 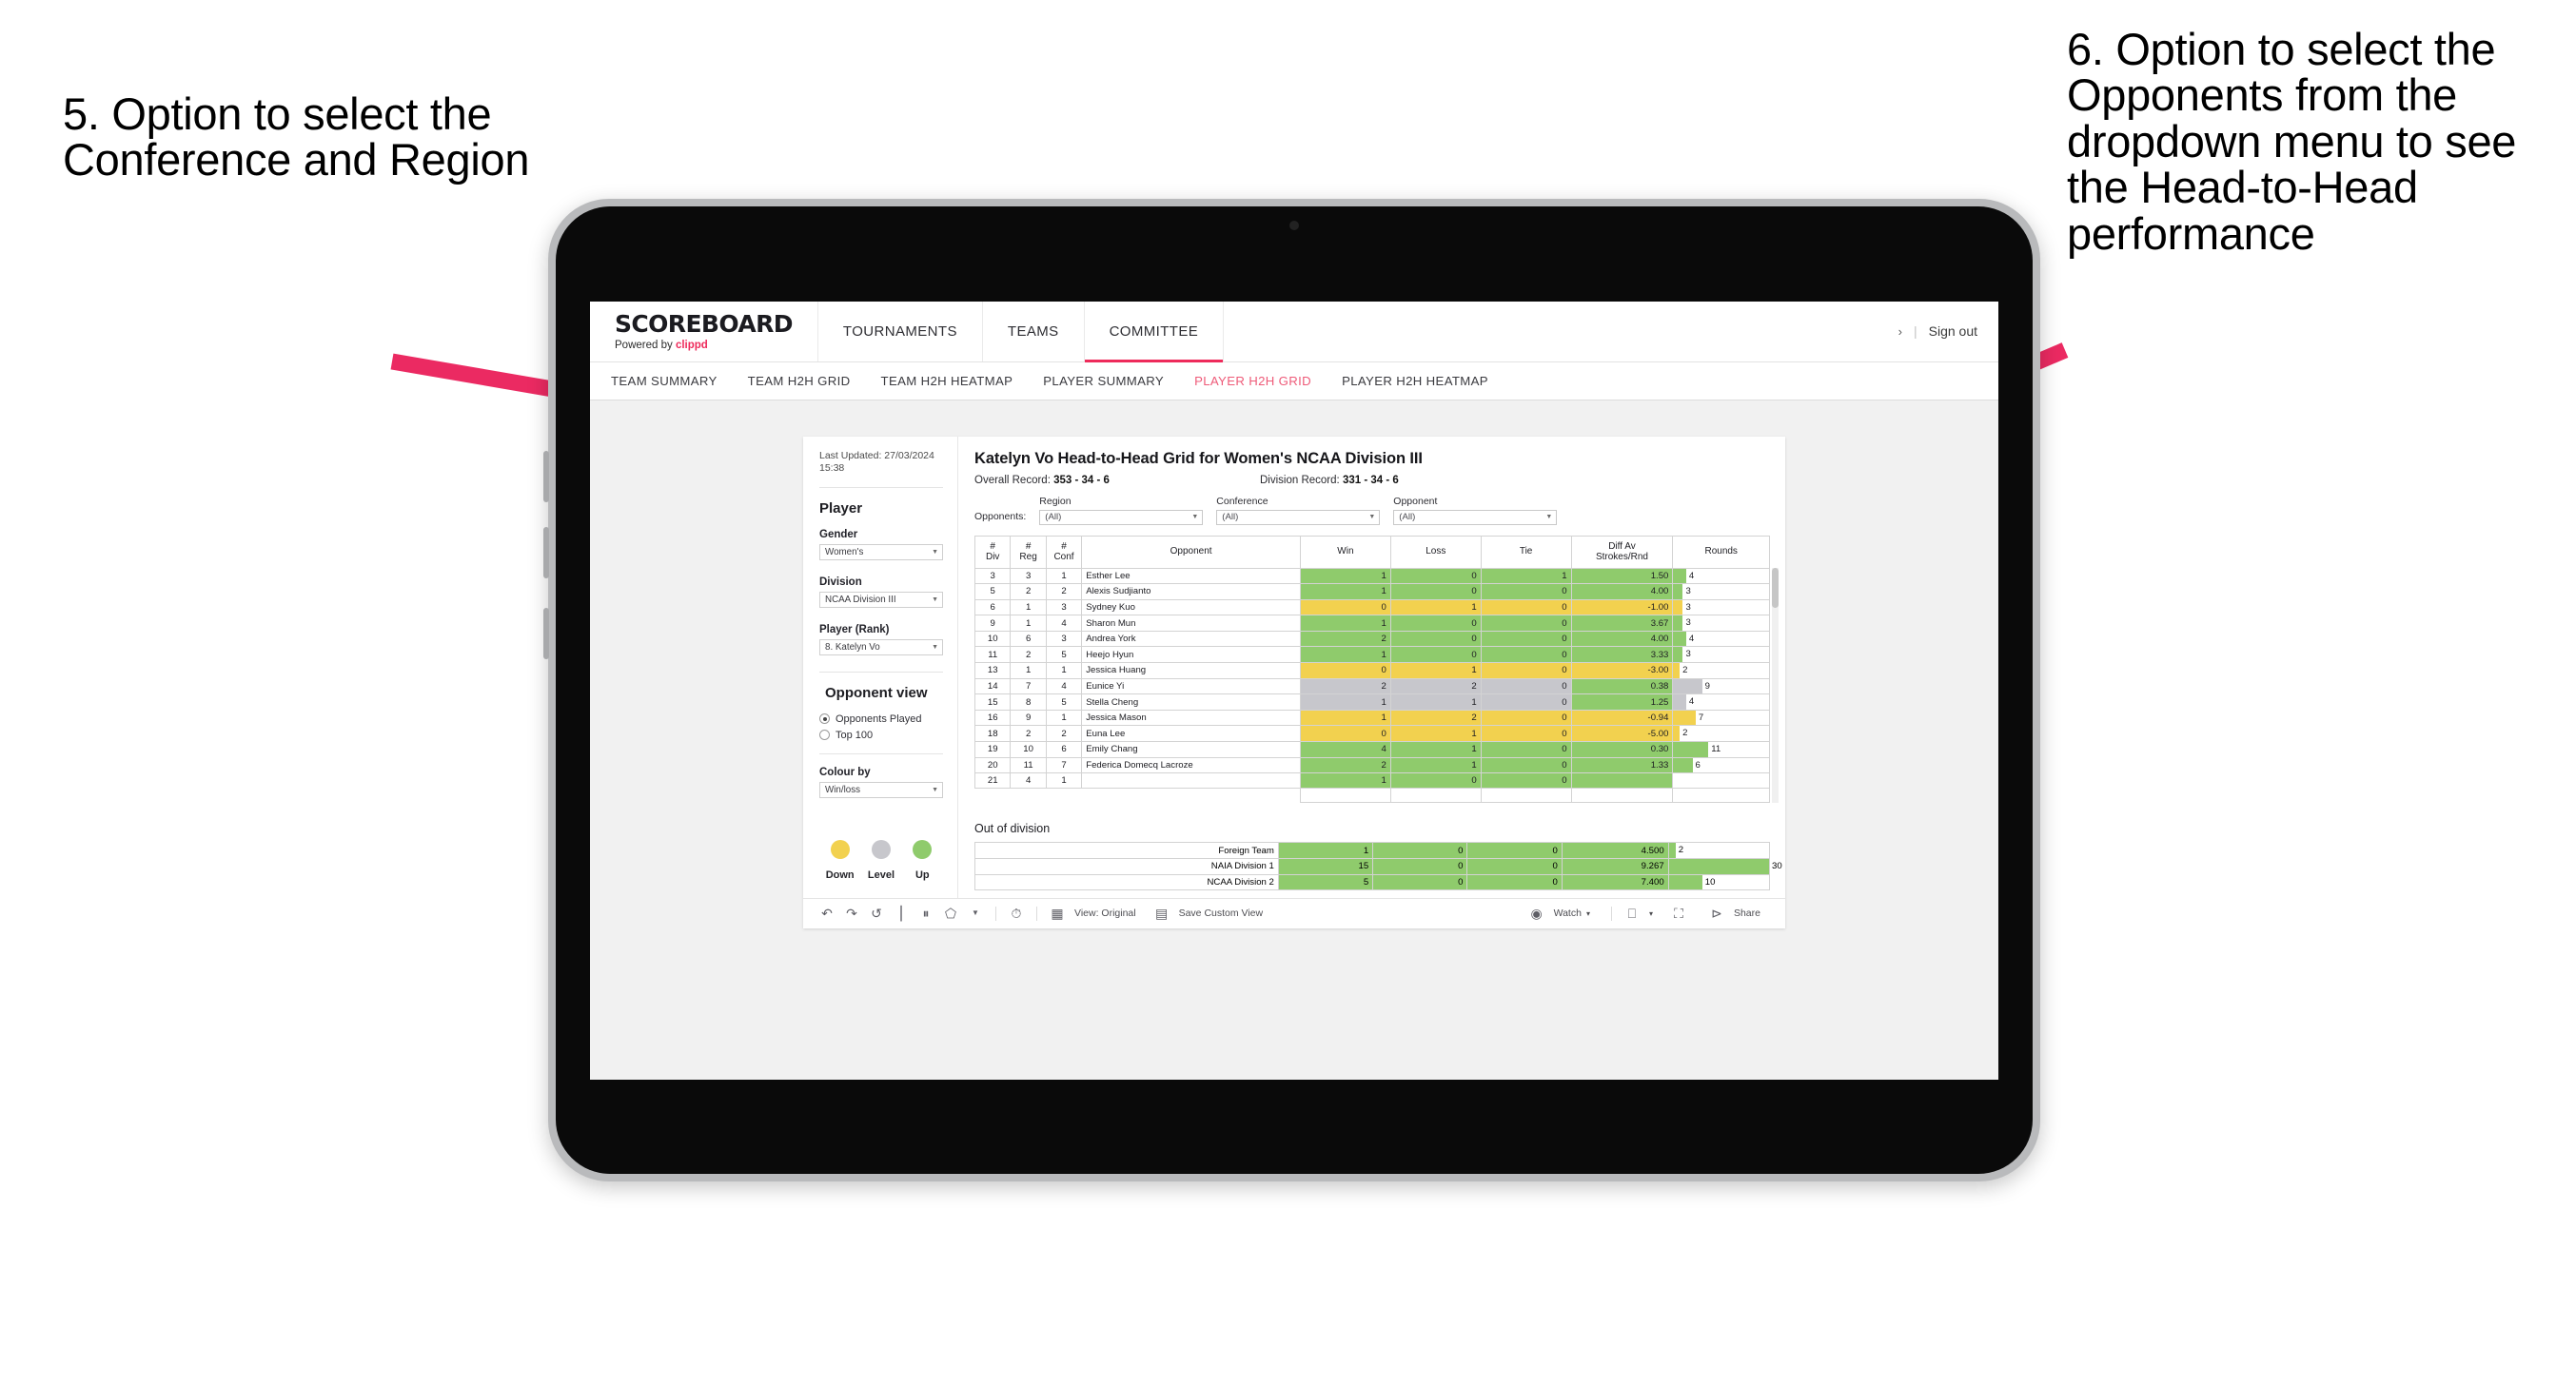 I want to click on radio-top-100: Top 100, so click(x=881, y=735).